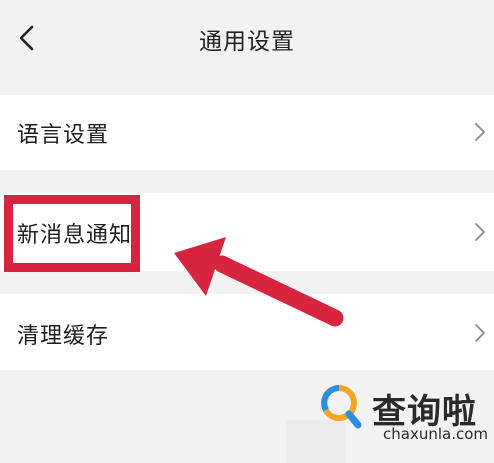 Image resolution: width=494 pixels, height=463 pixels. Describe the element at coordinates (435, 434) in the screenshot. I see `watermark-brand-en: chaxunla.com` at that location.